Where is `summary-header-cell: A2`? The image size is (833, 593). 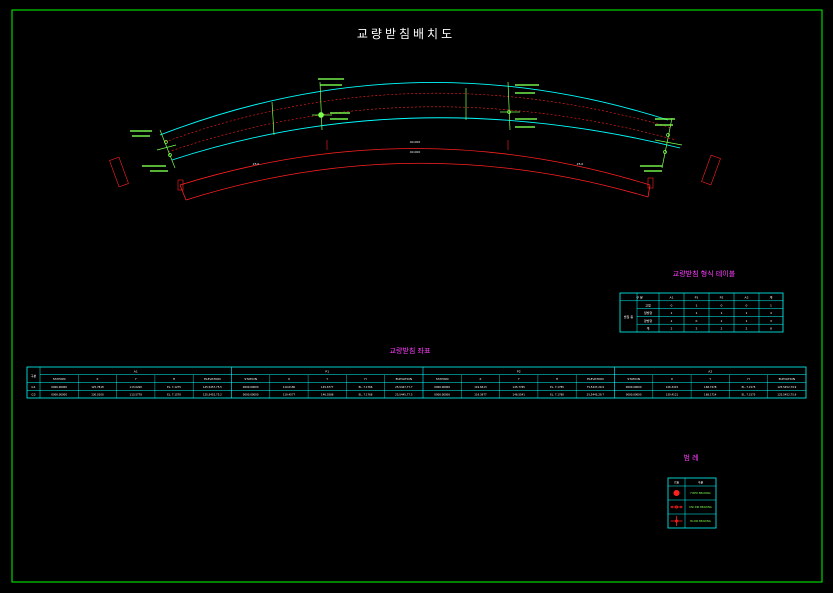
summary-header-cell: A2 is located at coordinates (747, 297).